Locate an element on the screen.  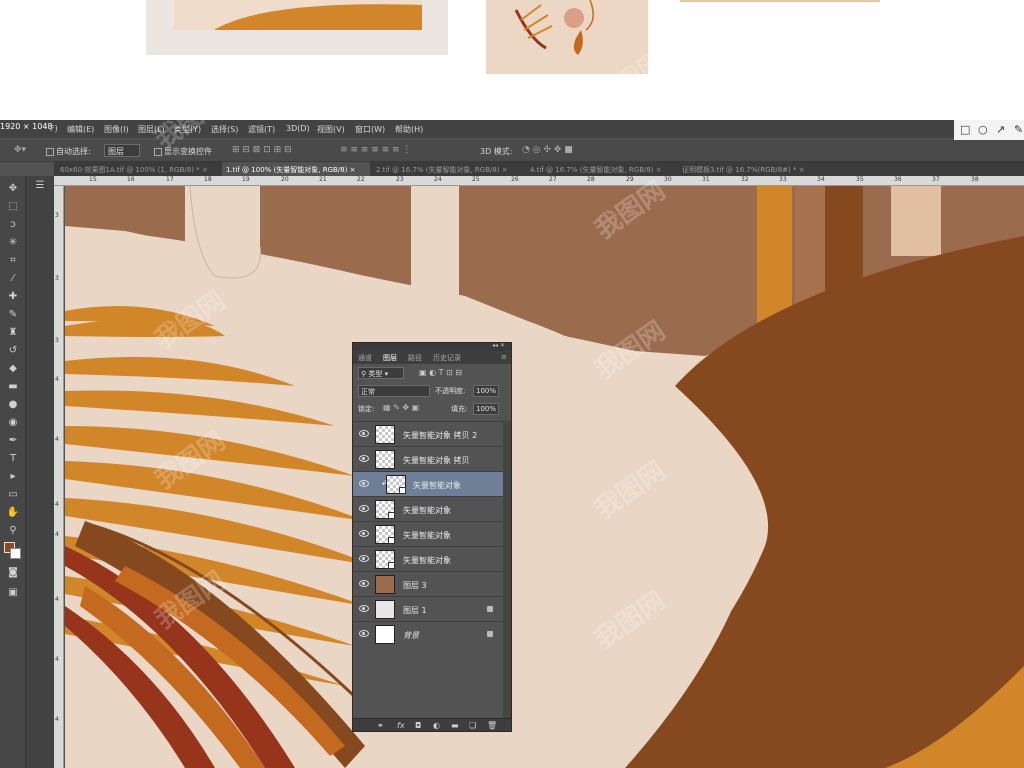
3d-mode-icons: ◔ ◎ ✣ ✥ ■ is located at coordinates (547, 150).